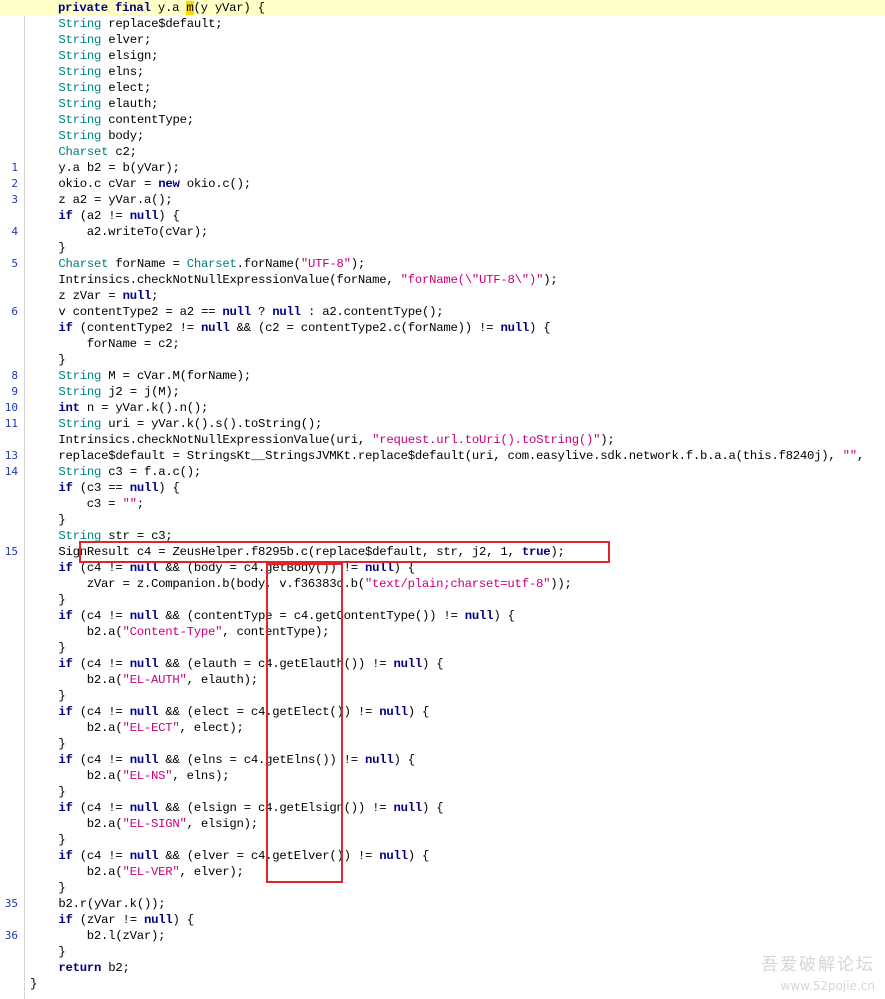  Describe the element at coordinates (140, 24) in the screenshot. I see `code-text: String replace$default;` at that location.